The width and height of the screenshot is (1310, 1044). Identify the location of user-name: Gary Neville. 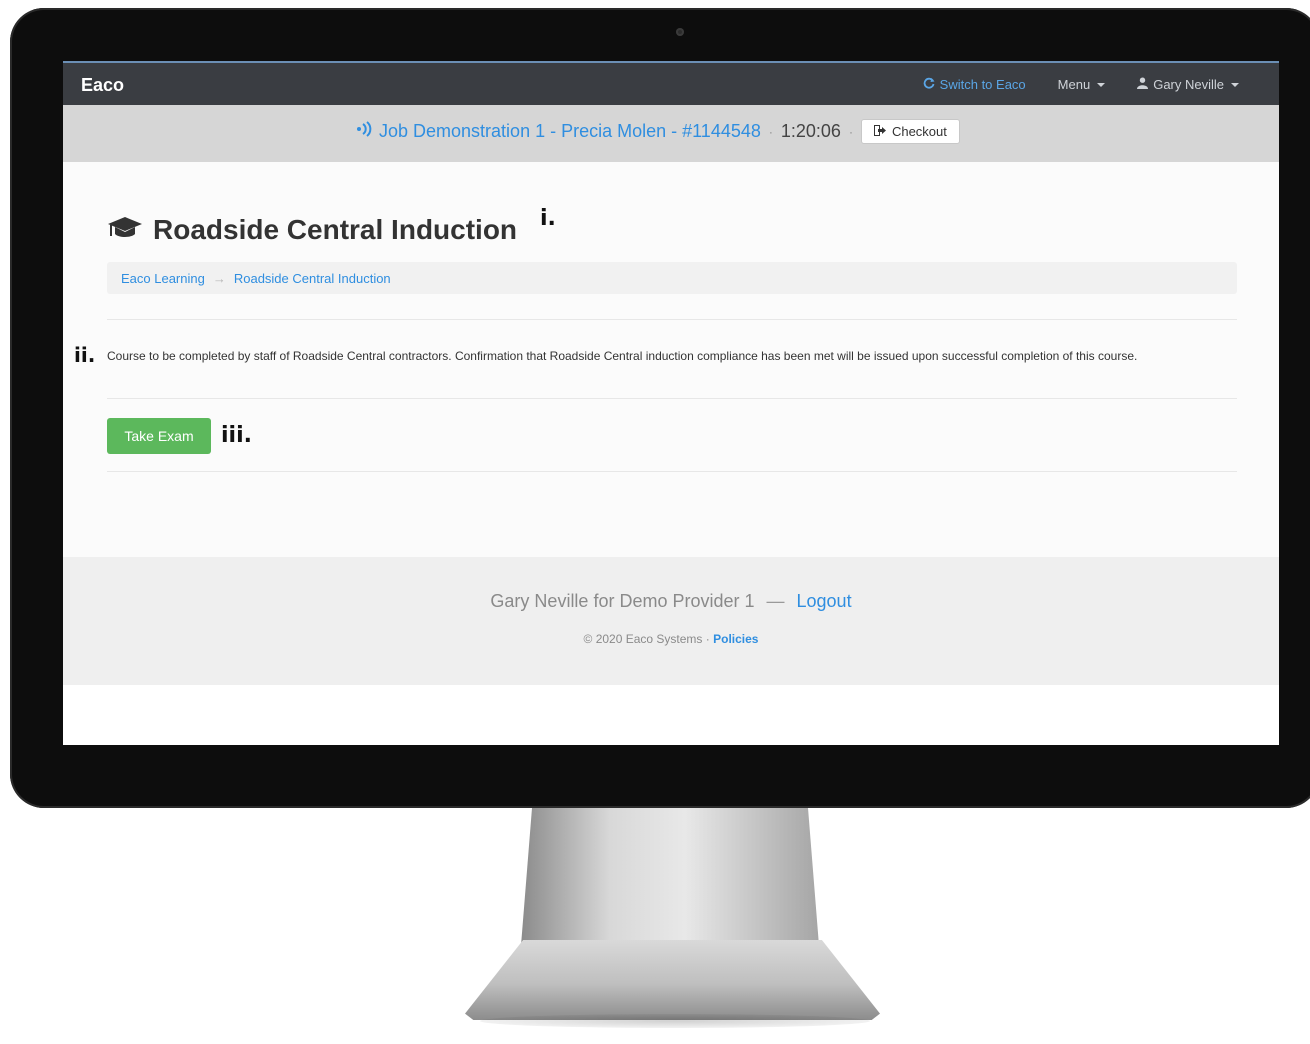
(1188, 84).